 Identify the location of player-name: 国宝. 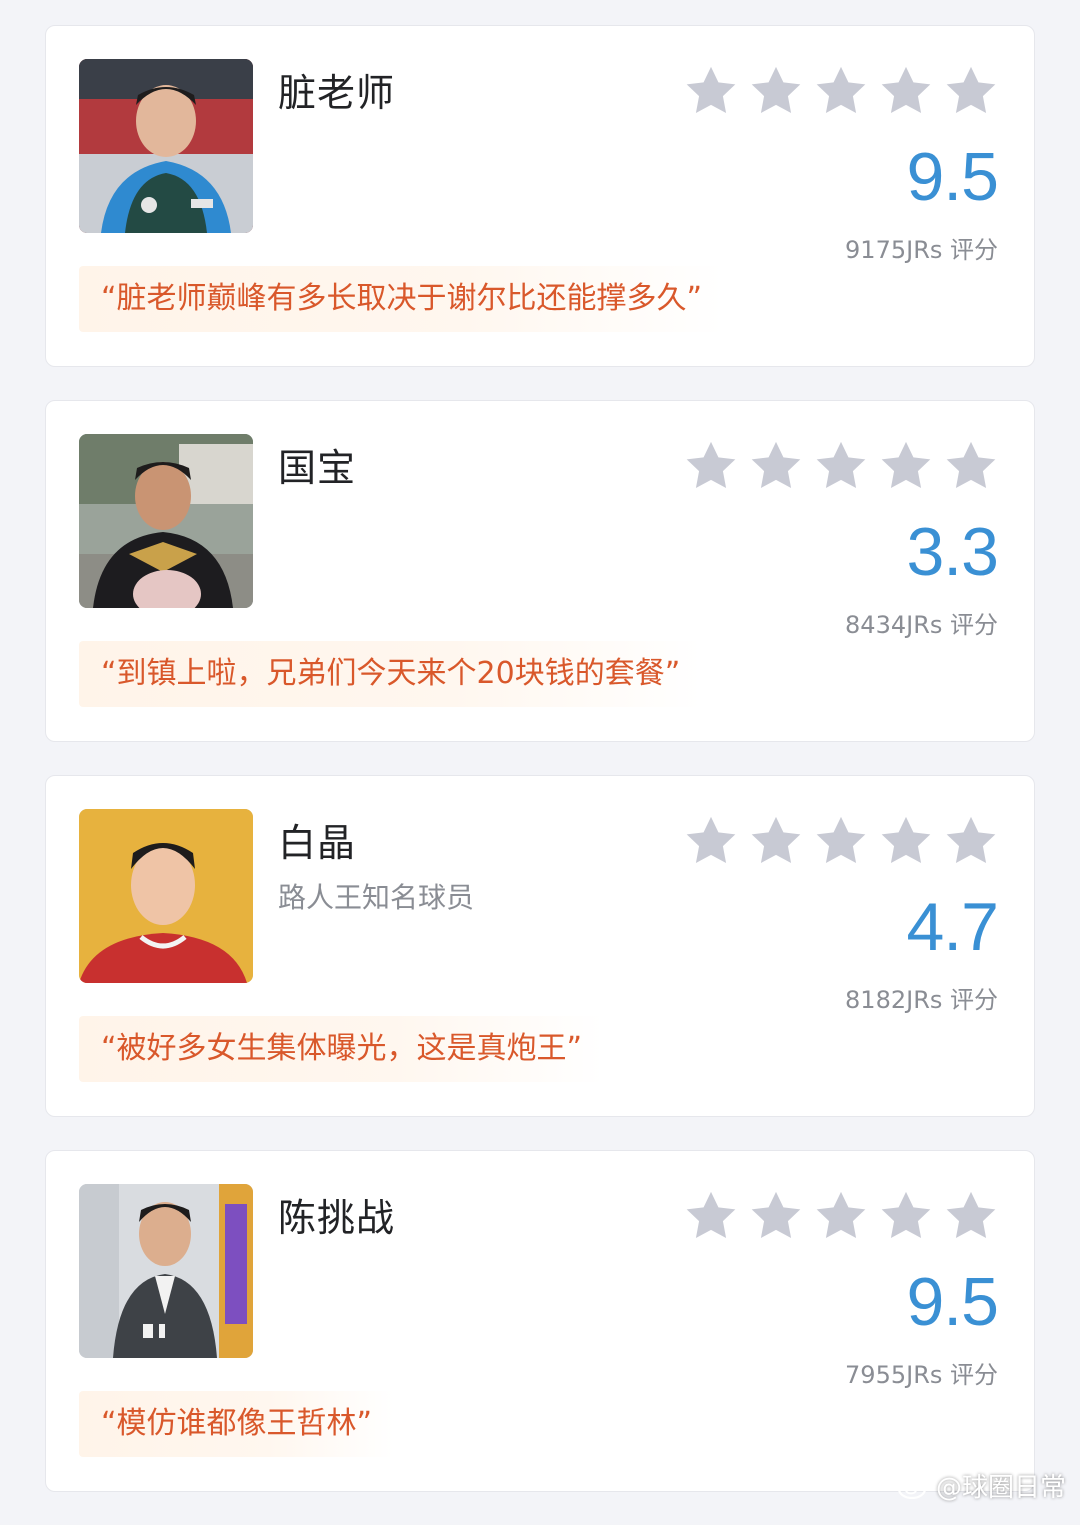
(317, 468).